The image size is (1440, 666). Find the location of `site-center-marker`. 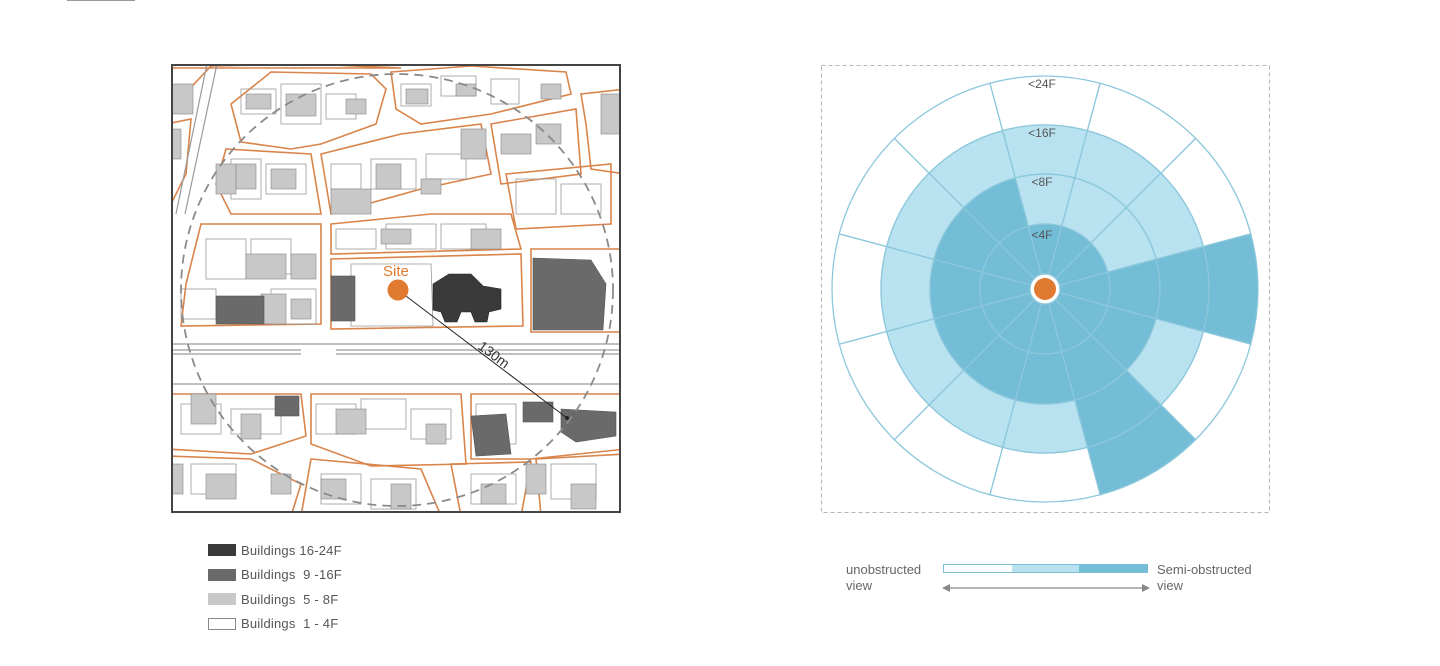

site-center-marker is located at coordinates (1045, 289).